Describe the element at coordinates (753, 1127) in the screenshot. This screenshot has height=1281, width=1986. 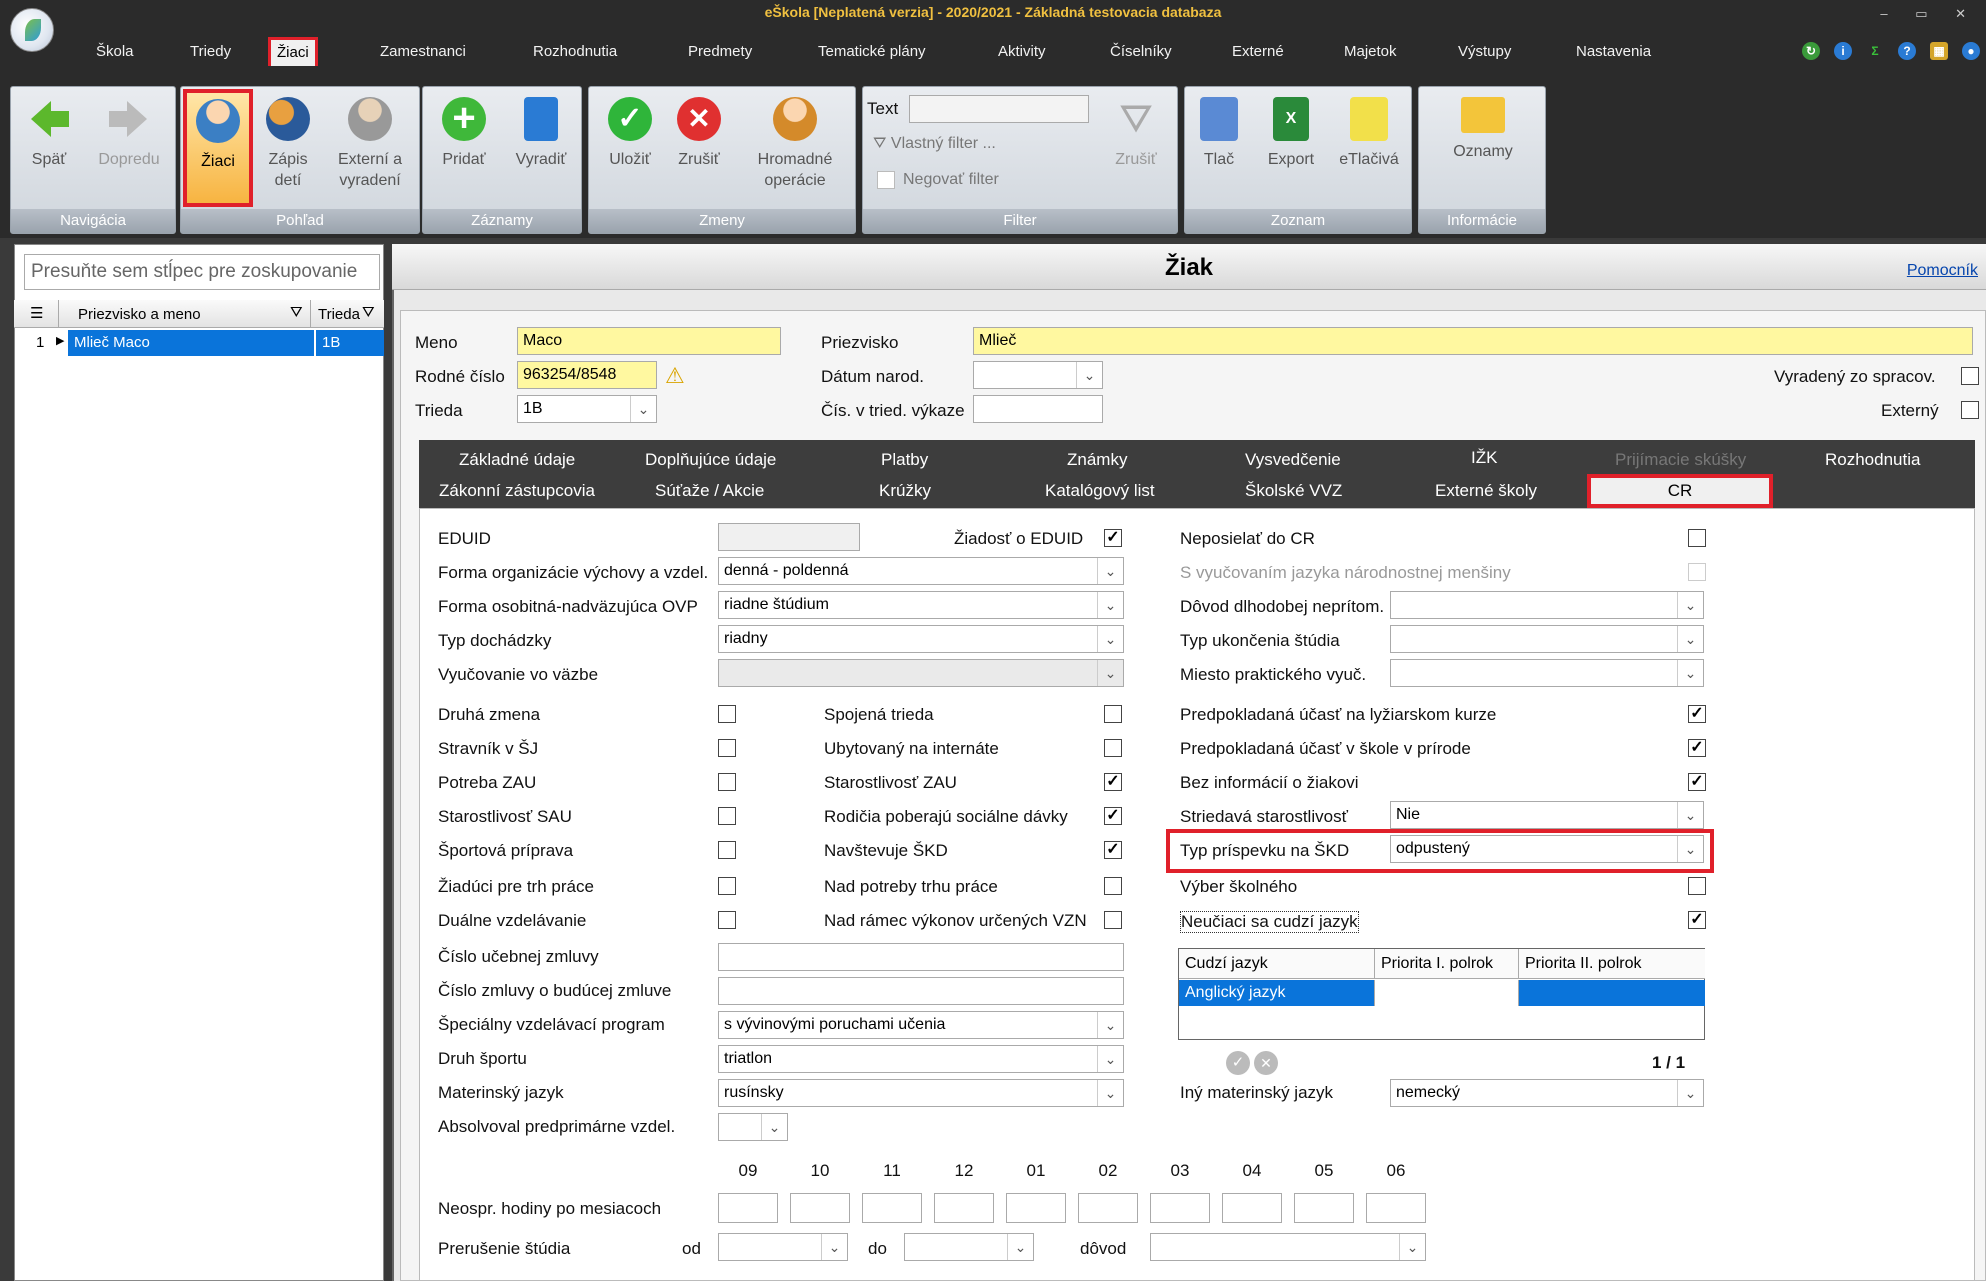
I see `preprimary-select: ⌄` at that location.